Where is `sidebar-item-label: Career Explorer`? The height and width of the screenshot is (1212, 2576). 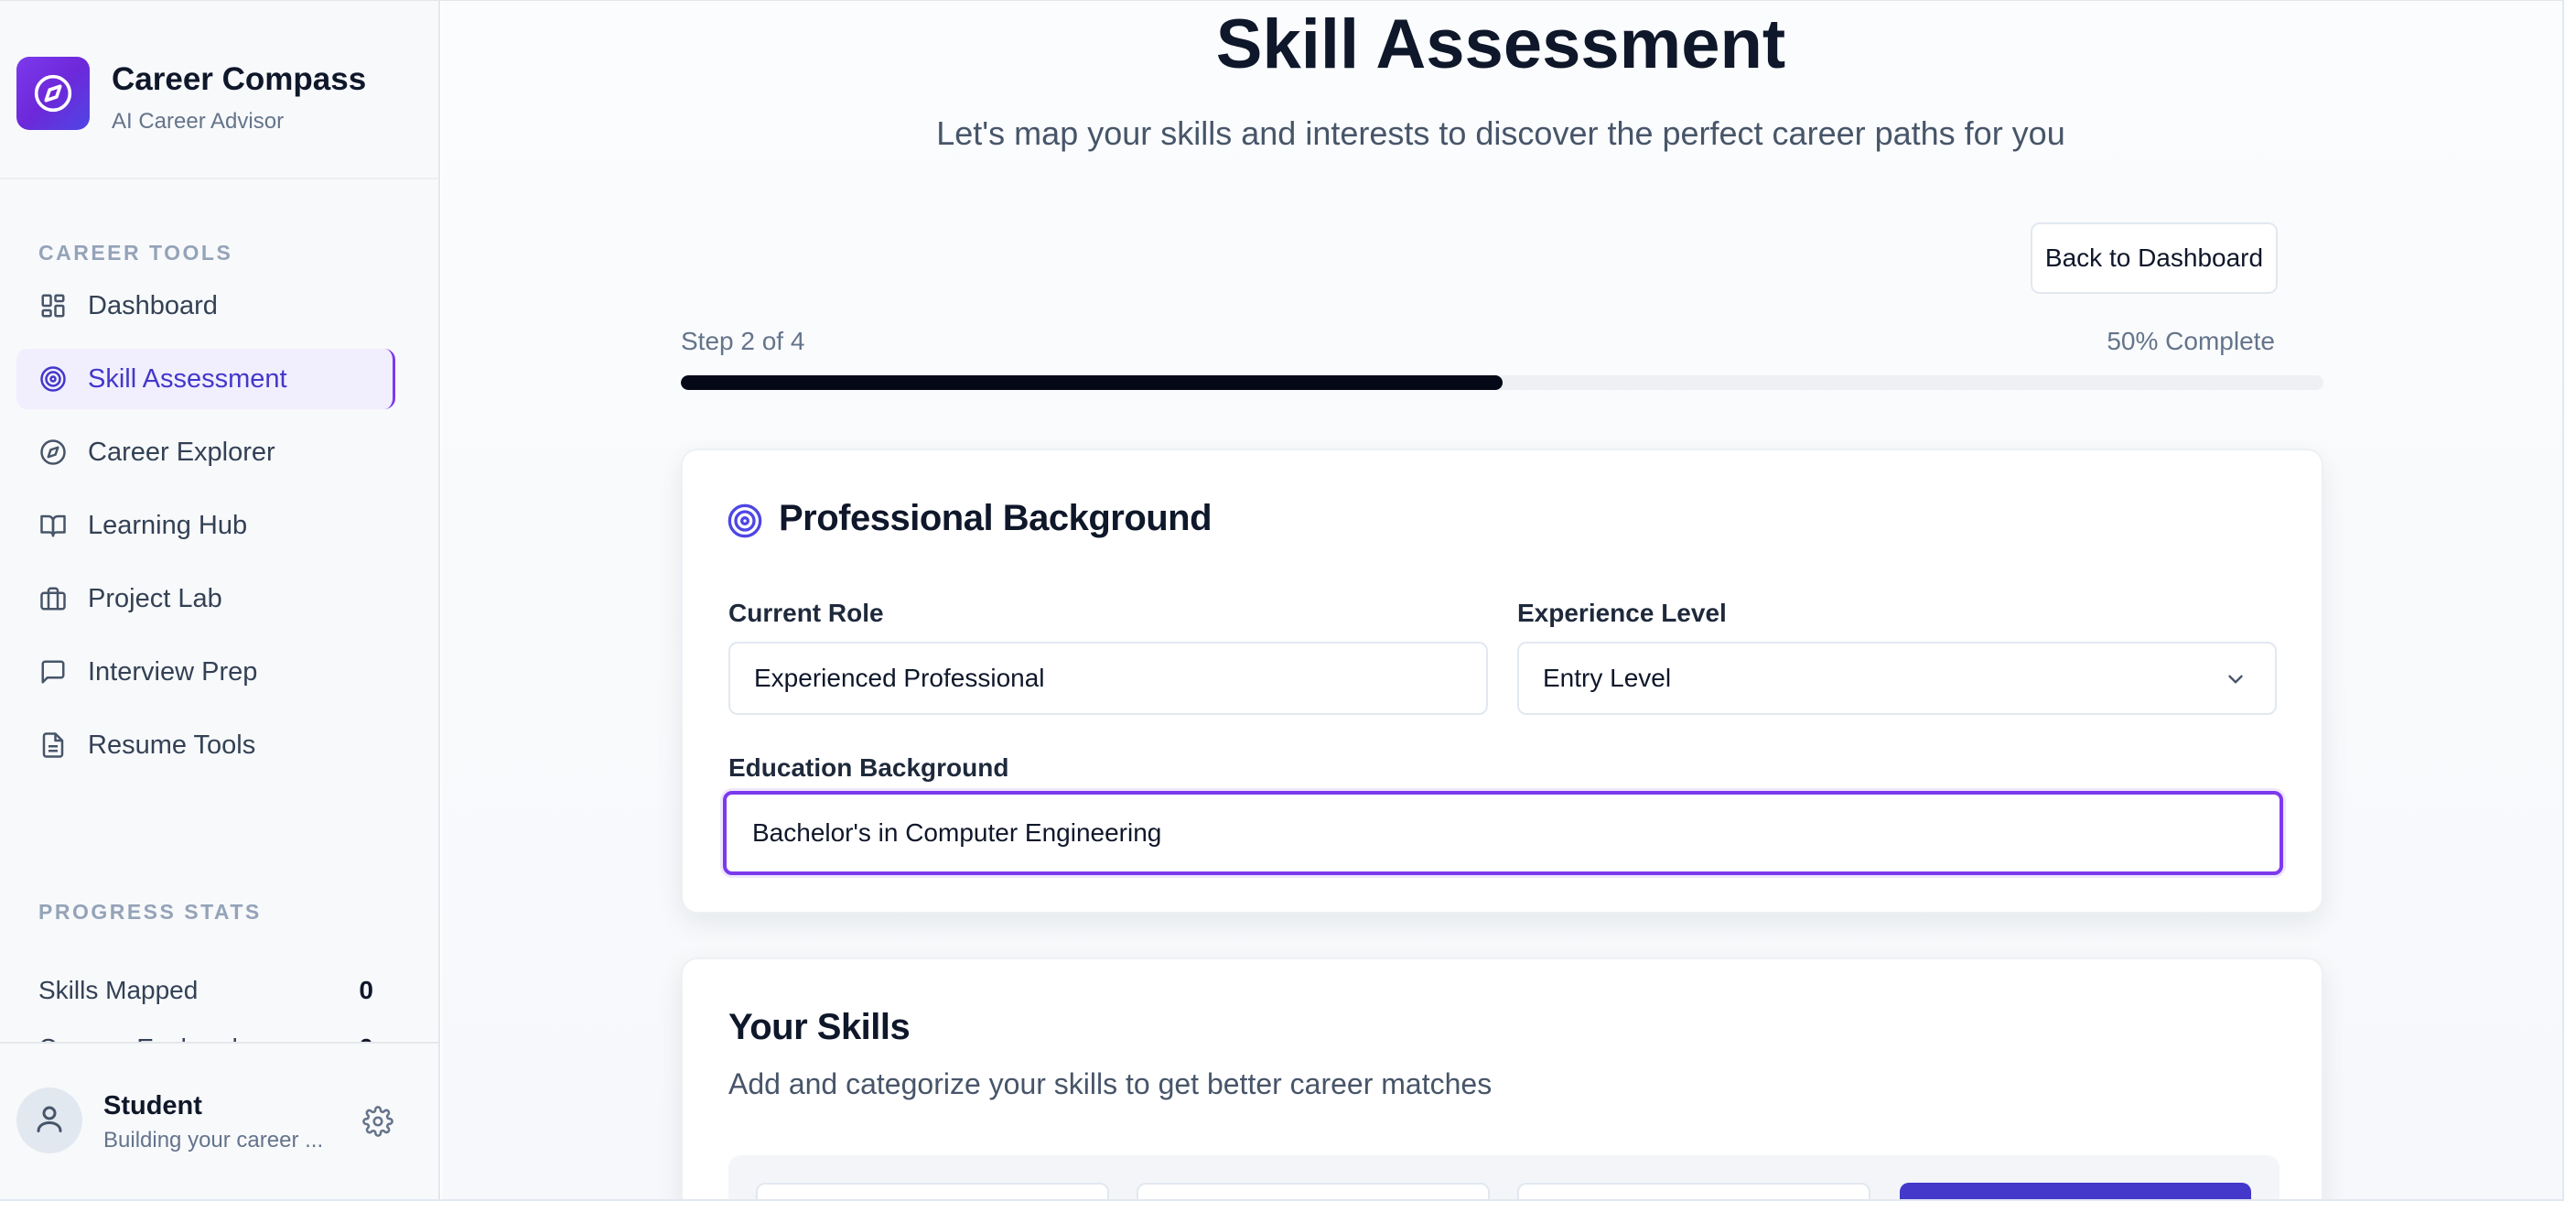 sidebar-item-label: Career Explorer is located at coordinates (181, 452).